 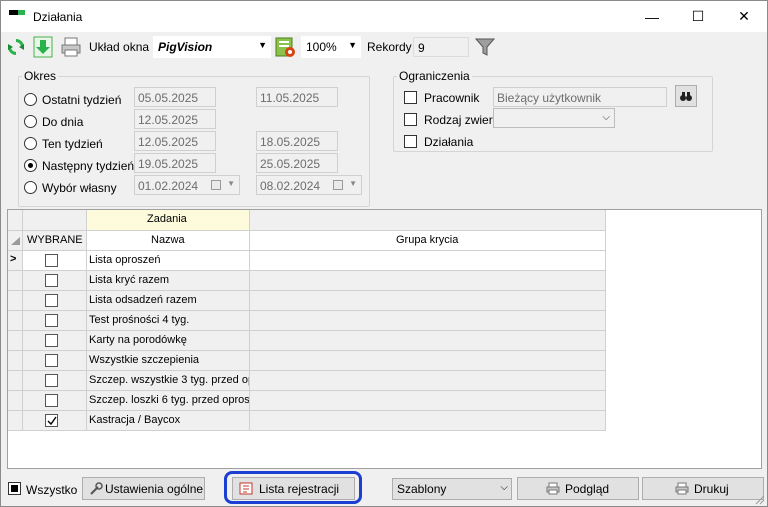 I want to click on row-name: Karty na porodówkę, so click(x=168, y=341).